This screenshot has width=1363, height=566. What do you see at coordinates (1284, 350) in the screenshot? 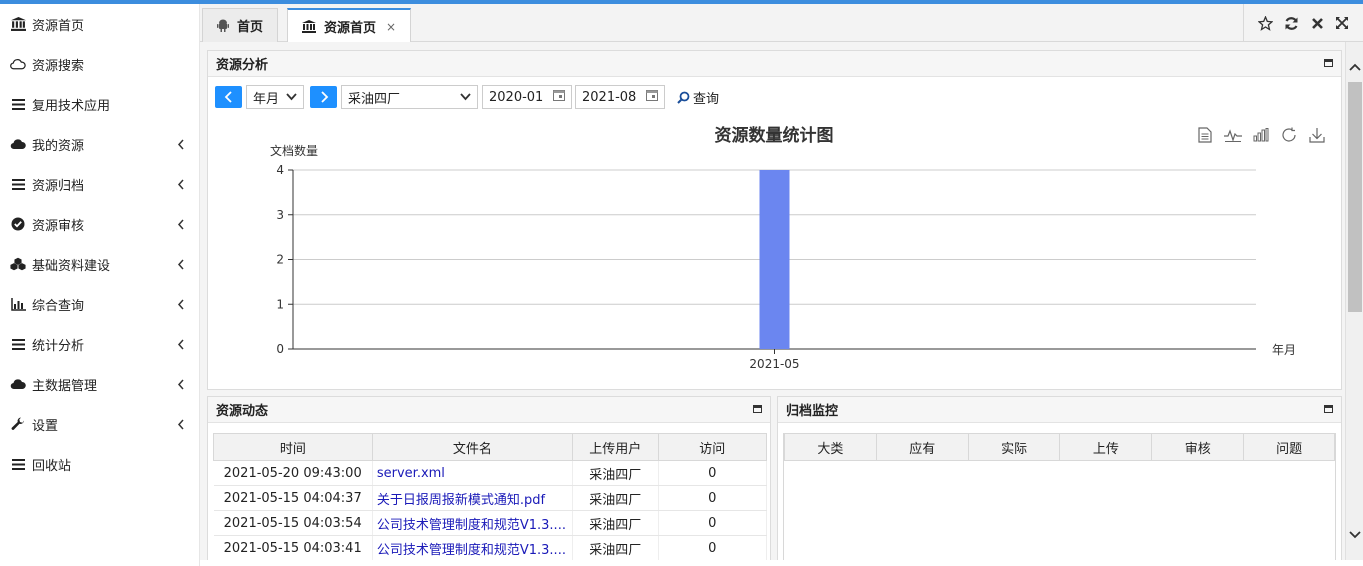
I see `x-axis-label: 年月` at bounding box center [1284, 350].